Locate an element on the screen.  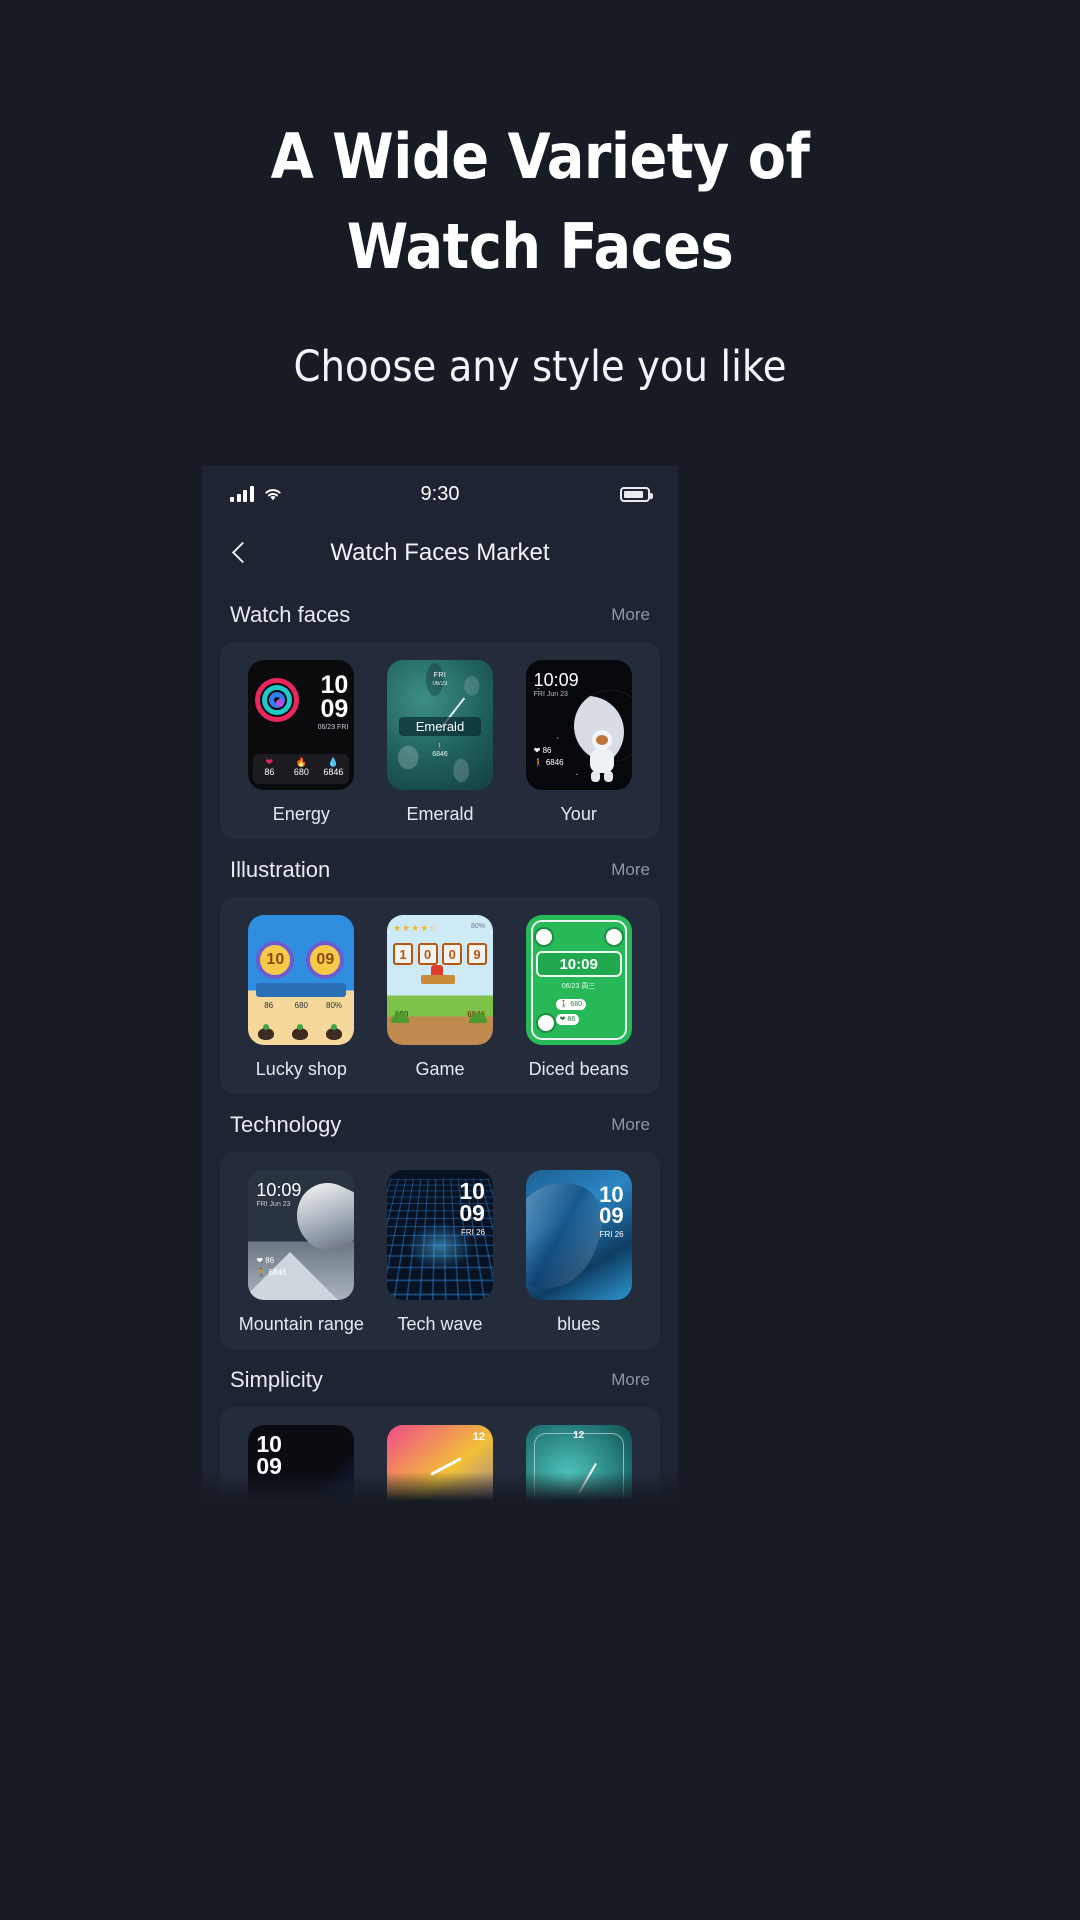
status-time: 9:30 is located at coordinates (440, 493).